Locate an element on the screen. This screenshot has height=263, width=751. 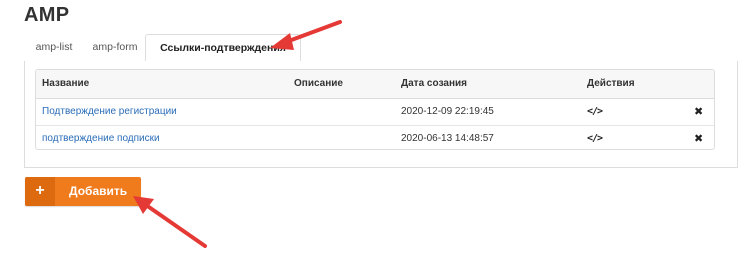
tab-confirmation-links: Ссылки-подтверждения is located at coordinates (223, 48).